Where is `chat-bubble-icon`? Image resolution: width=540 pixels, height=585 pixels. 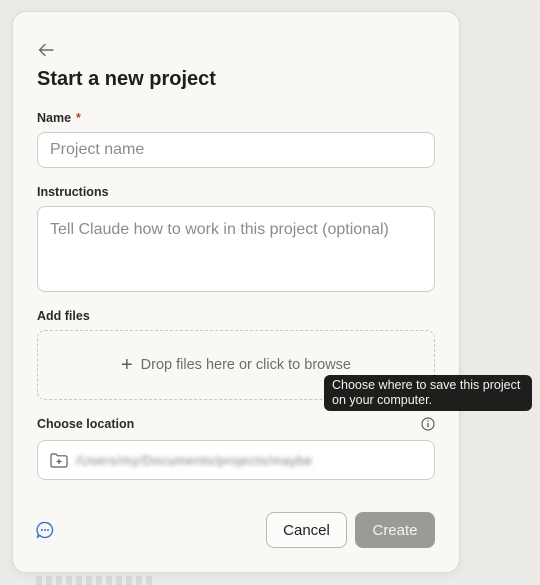 chat-bubble-icon is located at coordinates (45, 530).